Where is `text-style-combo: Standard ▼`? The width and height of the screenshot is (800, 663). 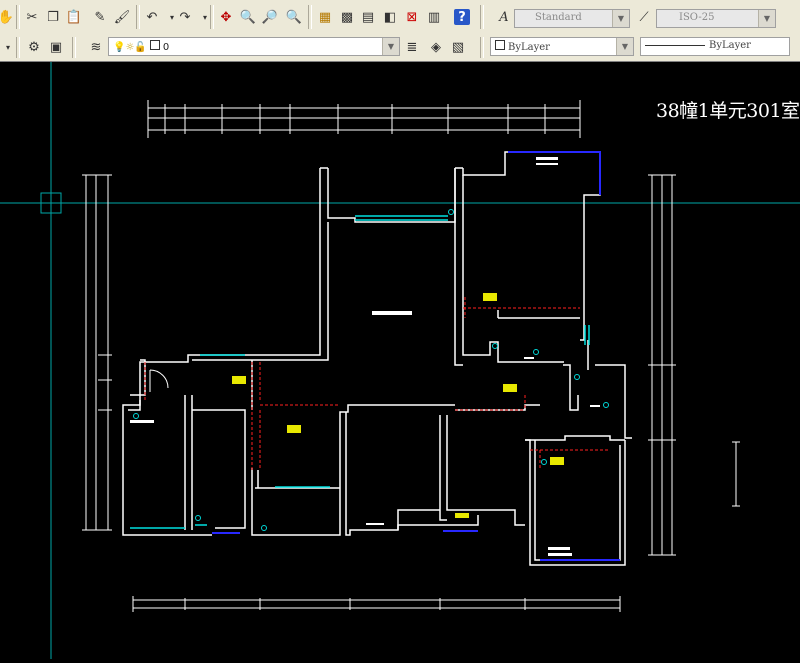
text-style-combo: Standard ▼ is located at coordinates (572, 18).